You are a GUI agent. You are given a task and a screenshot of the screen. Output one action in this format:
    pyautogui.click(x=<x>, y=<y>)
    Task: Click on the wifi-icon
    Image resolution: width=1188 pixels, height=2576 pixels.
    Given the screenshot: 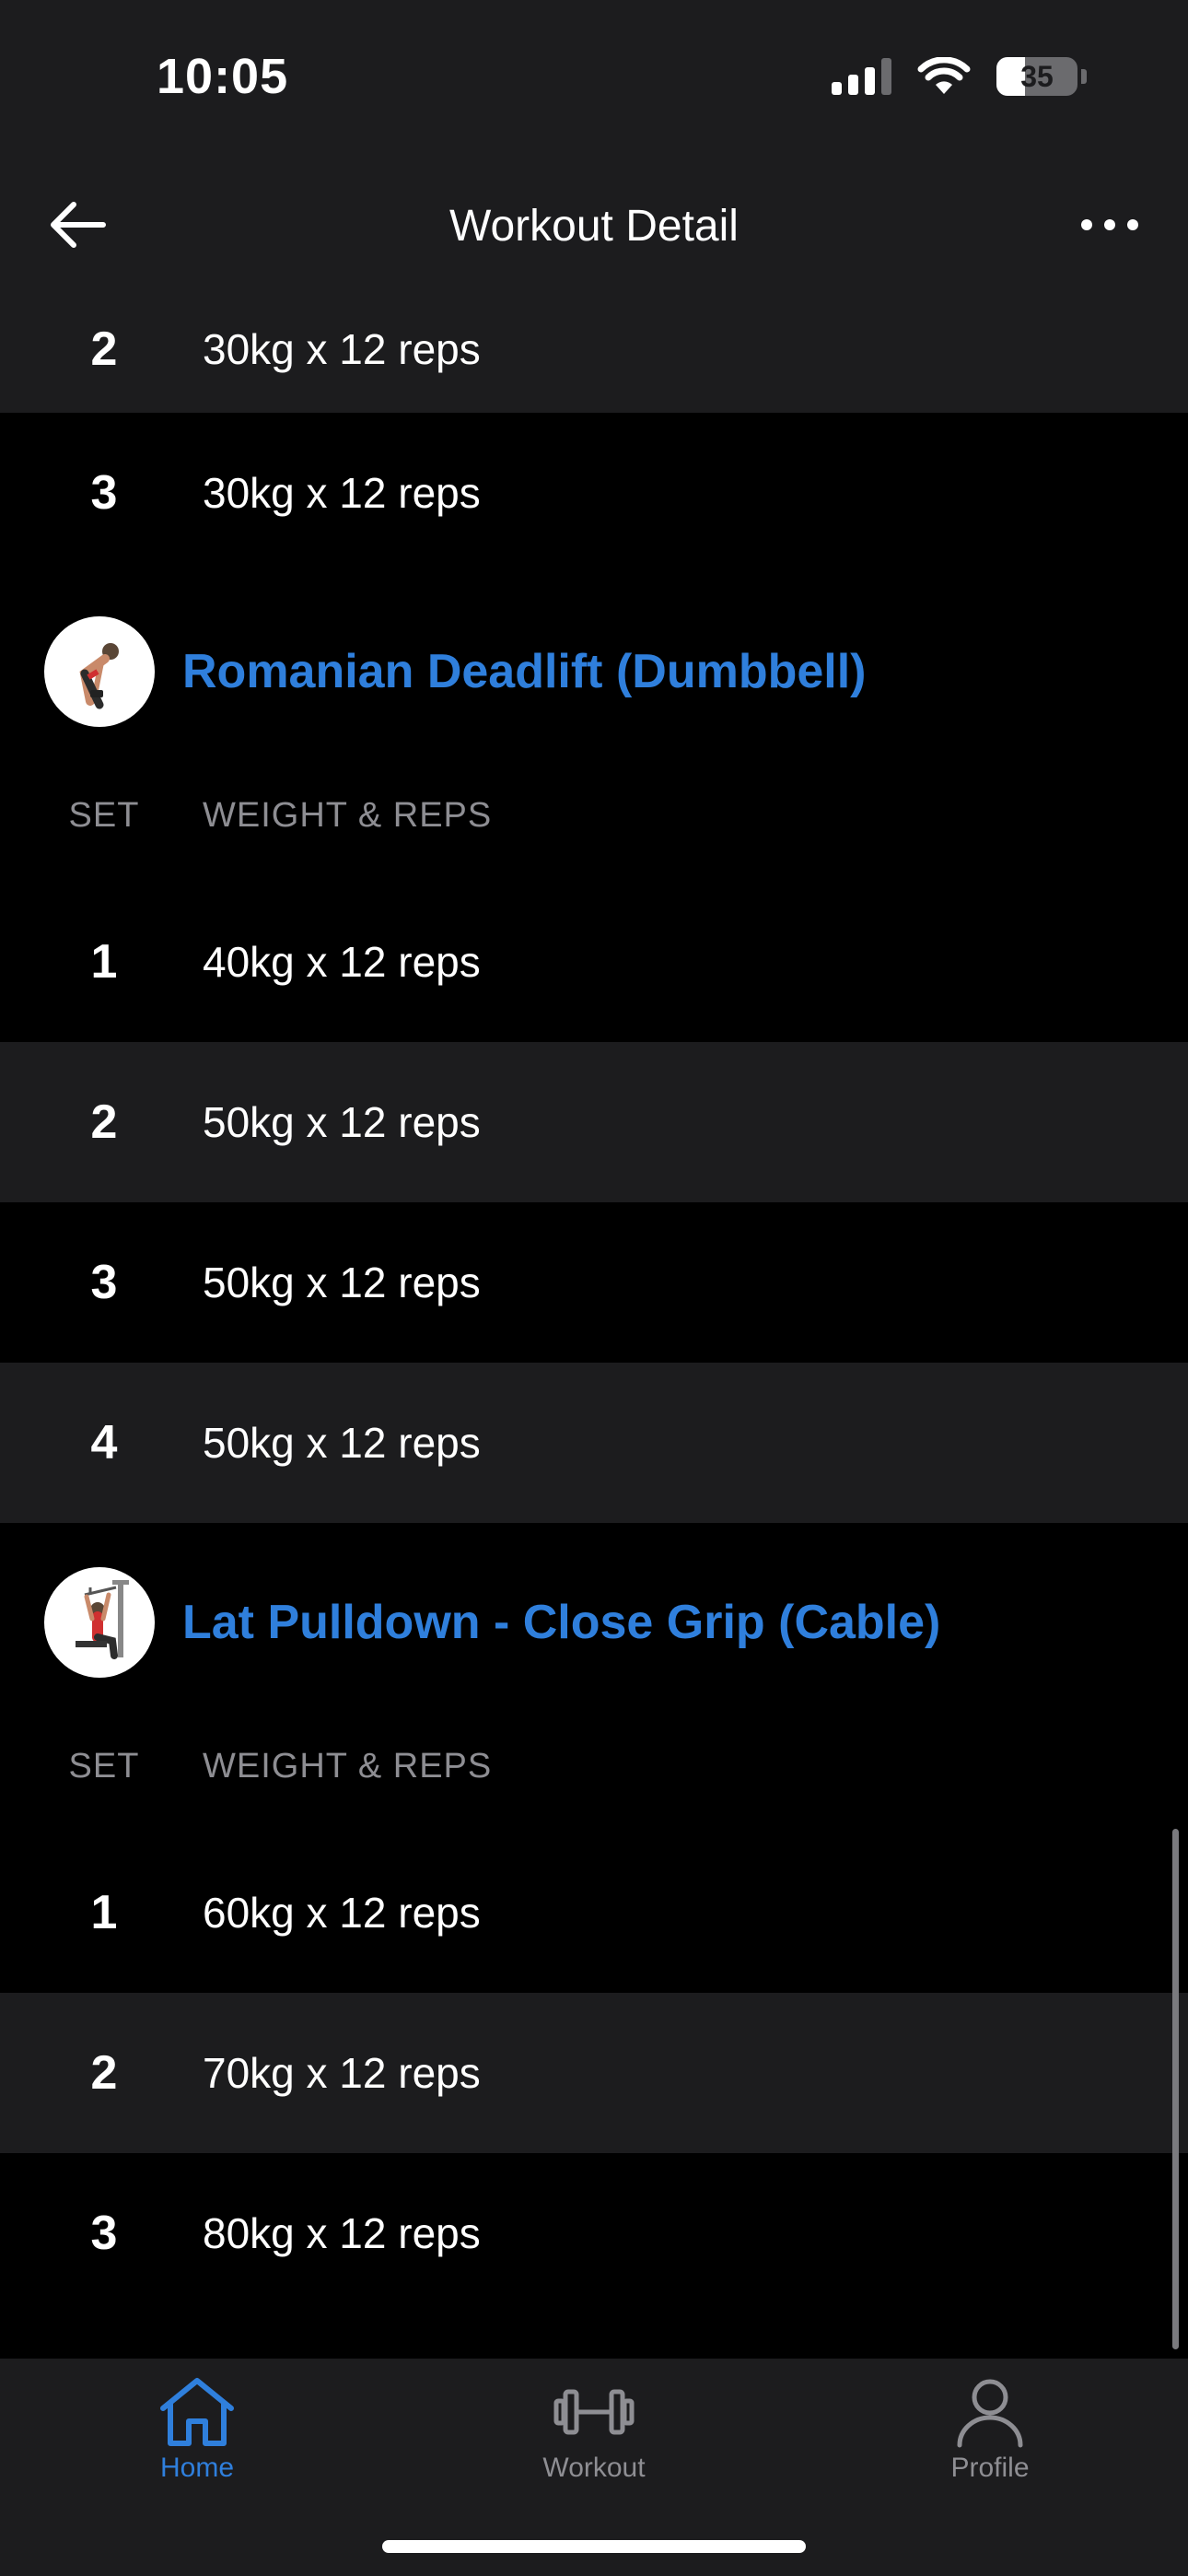 What is the action you would take?
    pyautogui.click(x=944, y=75)
    